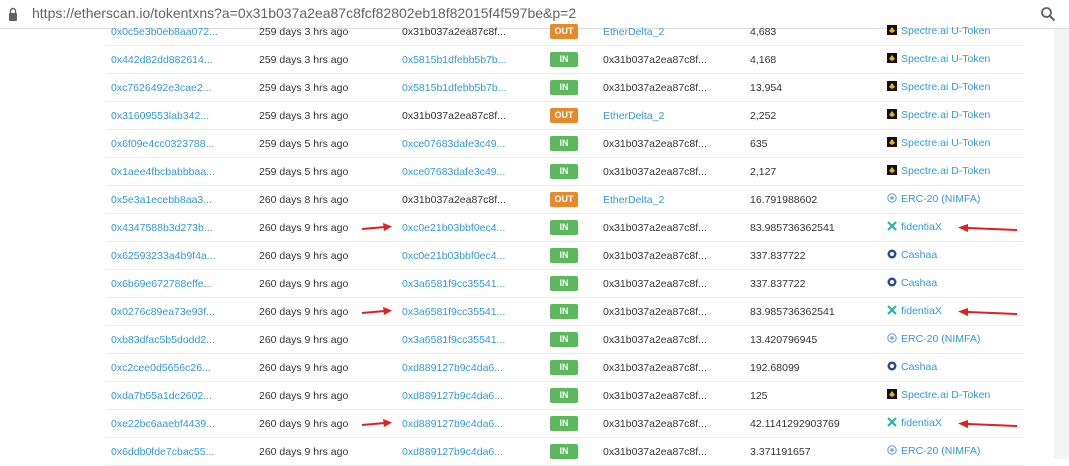  What do you see at coordinates (304, 172) in the screenshot?
I see `tx-age: 259 days 5 hrs ago` at bounding box center [304, 172].